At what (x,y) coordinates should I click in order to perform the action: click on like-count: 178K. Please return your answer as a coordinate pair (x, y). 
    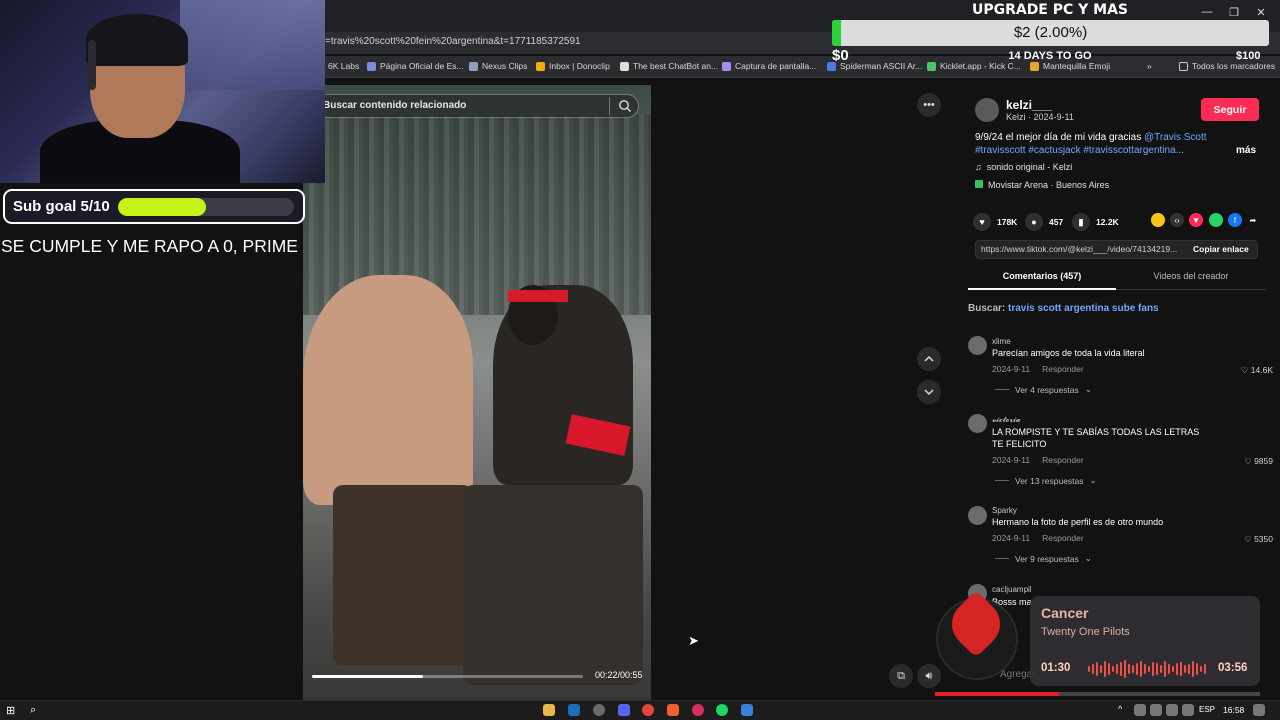
    Looking at the image, I should click on (1007, 222).